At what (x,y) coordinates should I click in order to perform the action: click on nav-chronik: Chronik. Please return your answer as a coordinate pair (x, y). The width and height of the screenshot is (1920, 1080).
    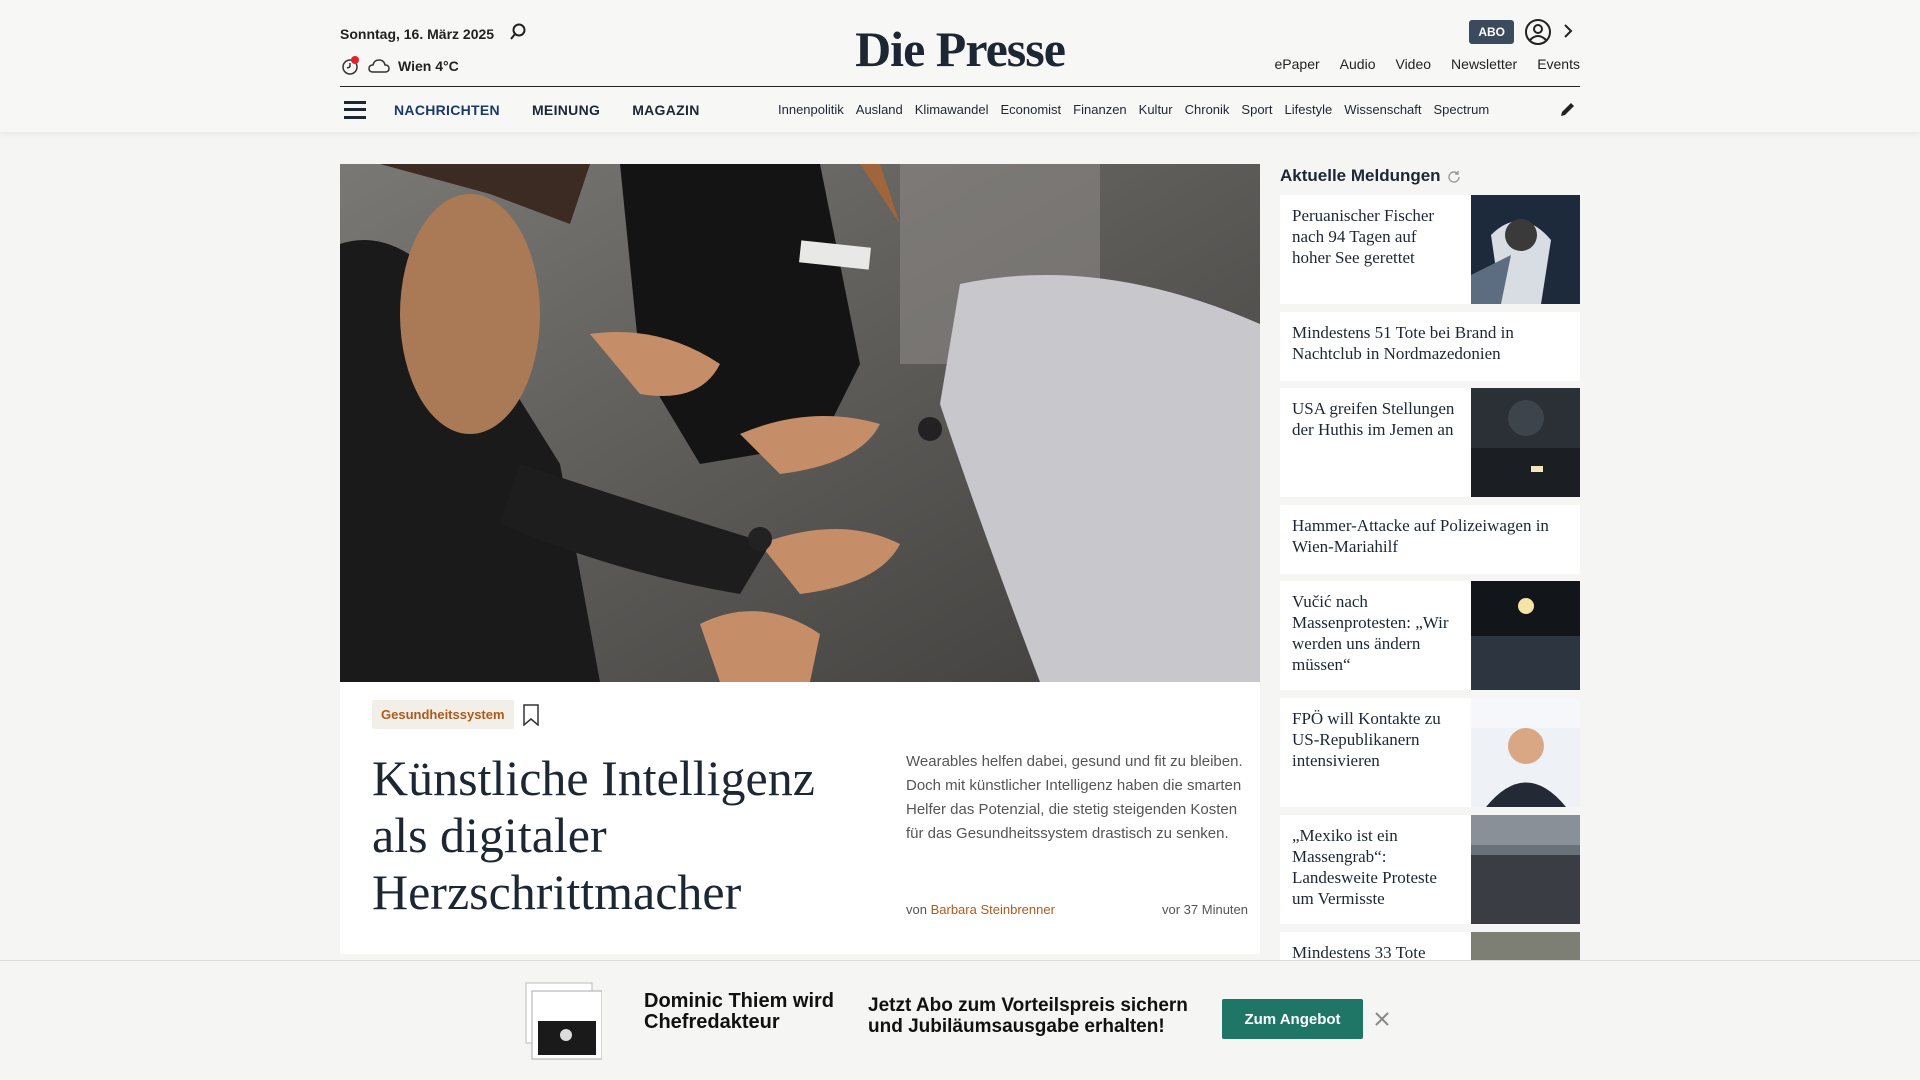
    Looking at the image, I should click on (1207, 109).